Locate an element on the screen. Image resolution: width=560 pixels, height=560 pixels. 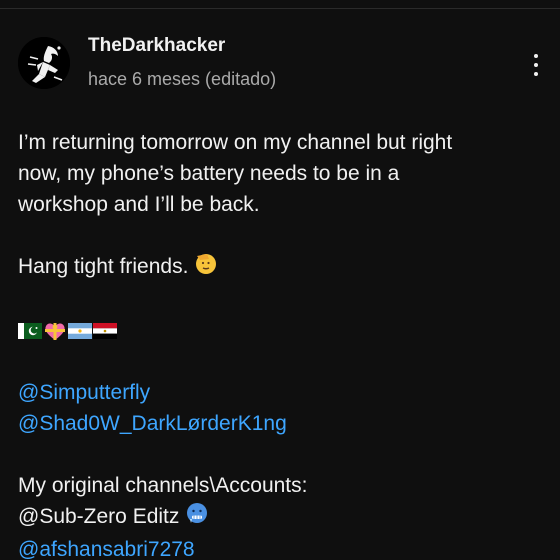
mention-link: @Shad0W_DarkLørderK1ng is located at coordinates (280, 423).